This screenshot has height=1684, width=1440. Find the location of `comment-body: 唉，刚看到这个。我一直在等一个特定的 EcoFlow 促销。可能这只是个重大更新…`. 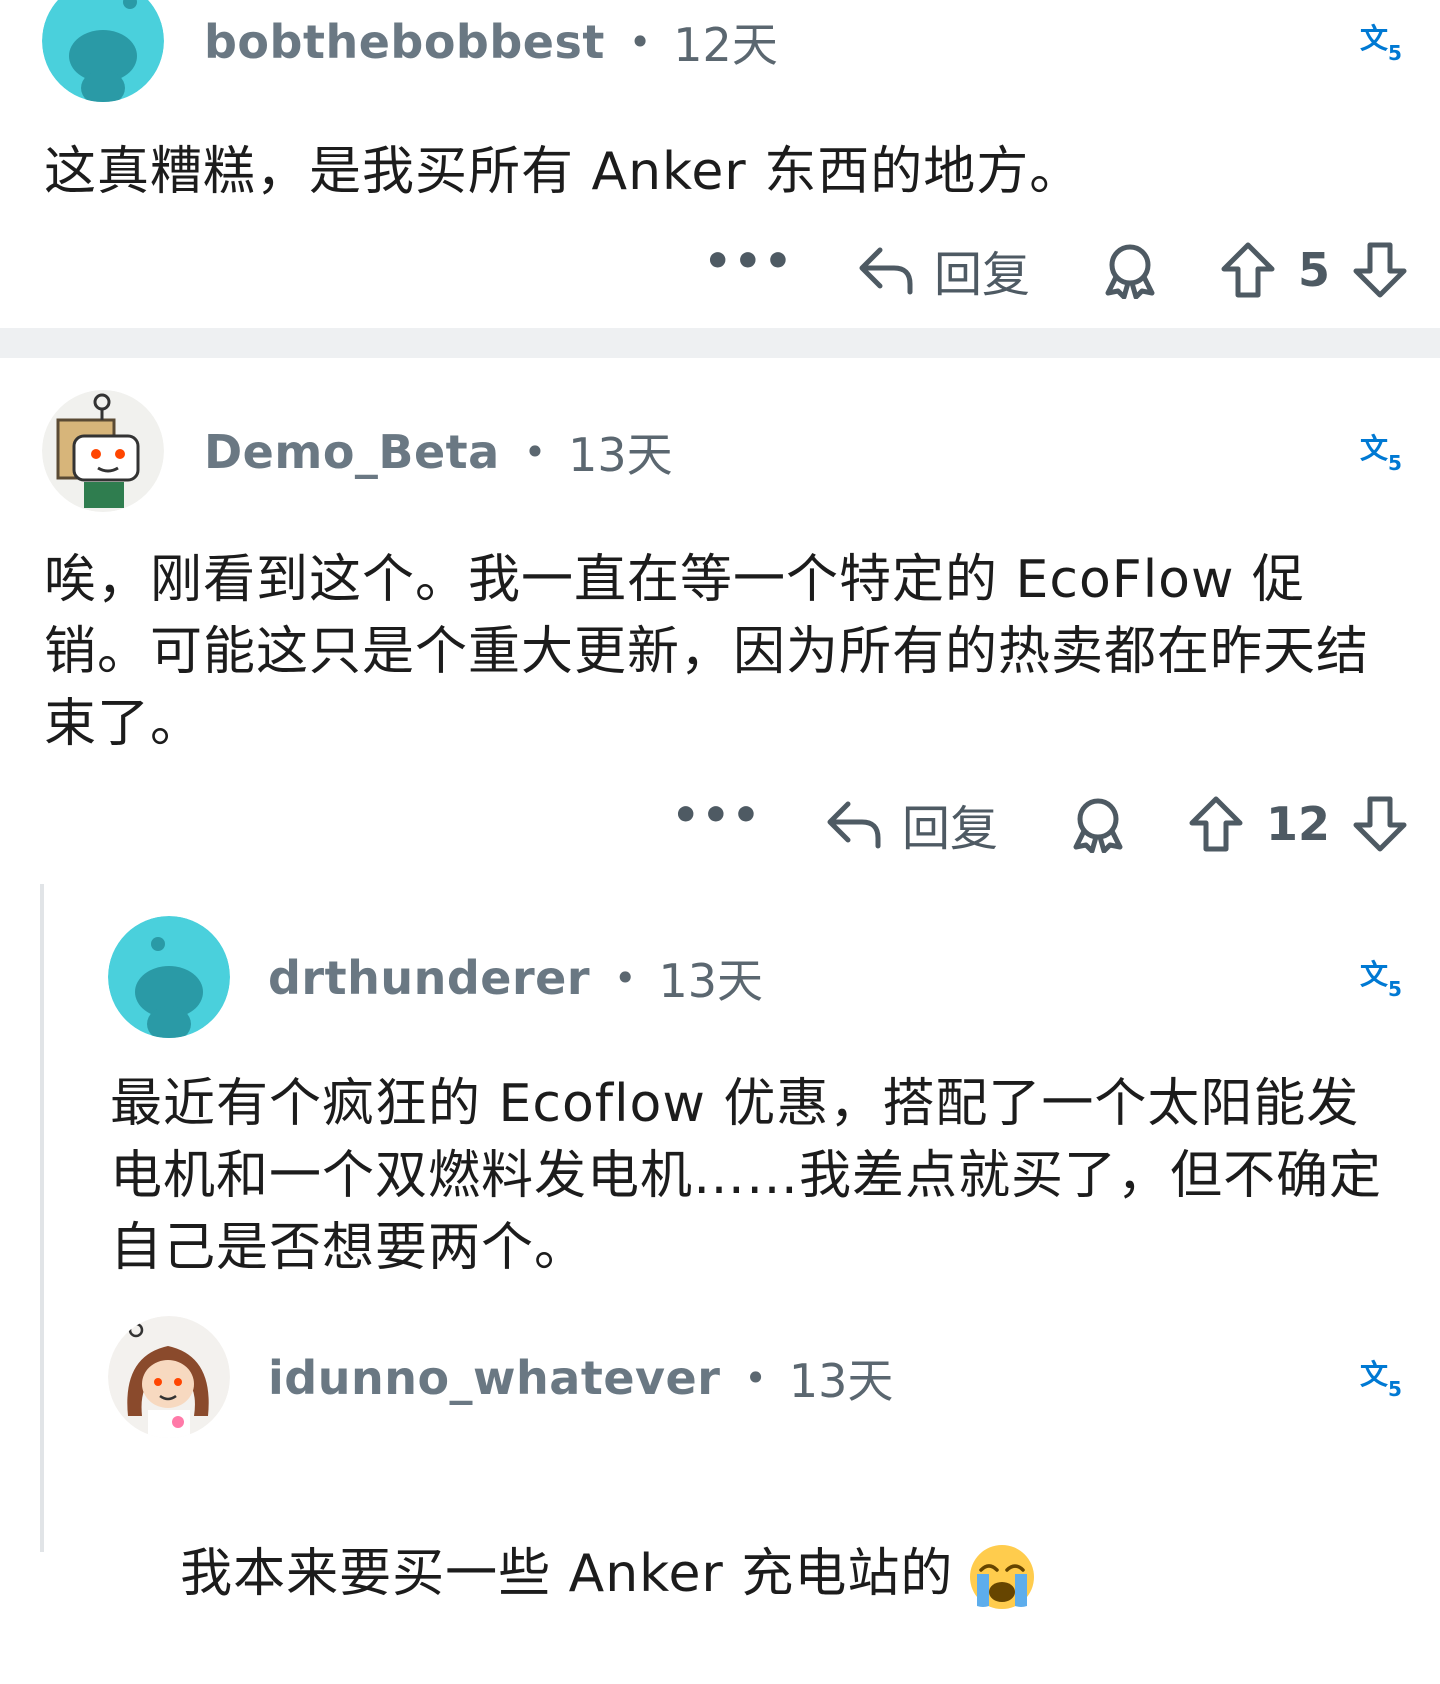

comment-body: 唉，刚看到这个。我一直在等一个特定的 EcoFlow 促销。可能这只是个重大更新… is located at coordinates (707, 652).